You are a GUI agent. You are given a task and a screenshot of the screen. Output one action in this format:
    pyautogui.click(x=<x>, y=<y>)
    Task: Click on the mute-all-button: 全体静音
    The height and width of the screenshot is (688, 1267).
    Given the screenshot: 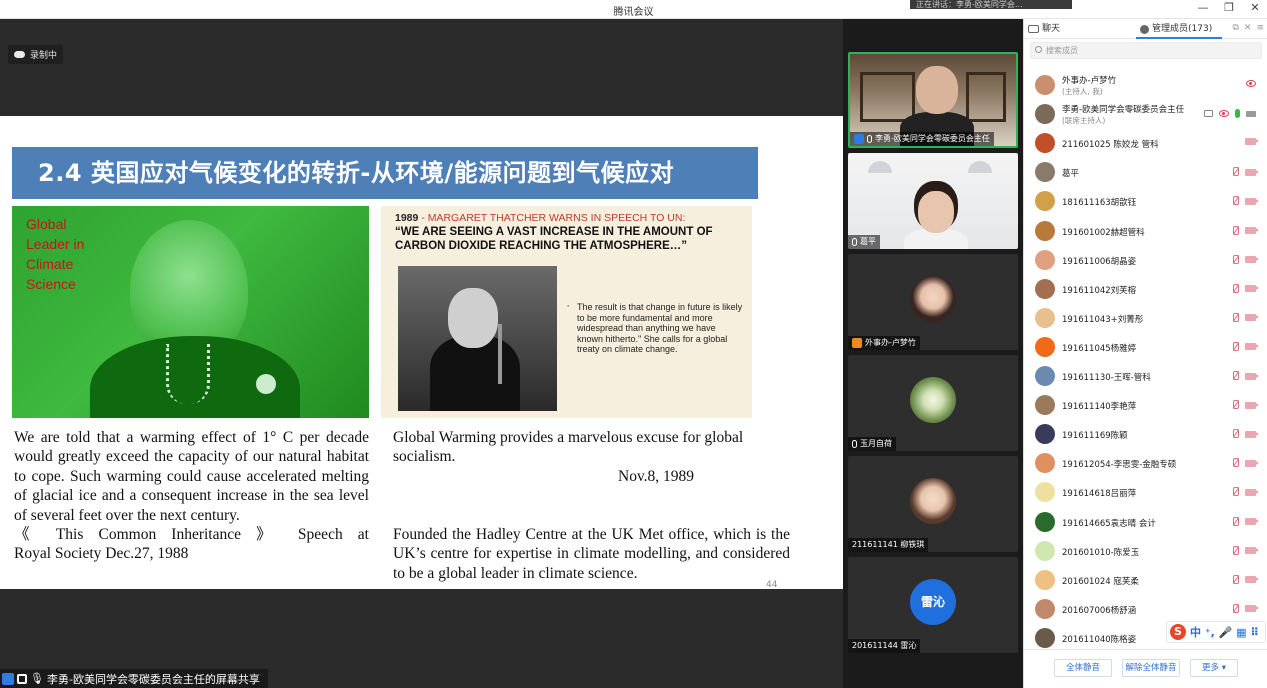 What is the action you would take?
    pyautogui.click(x=1083, y=668)
    